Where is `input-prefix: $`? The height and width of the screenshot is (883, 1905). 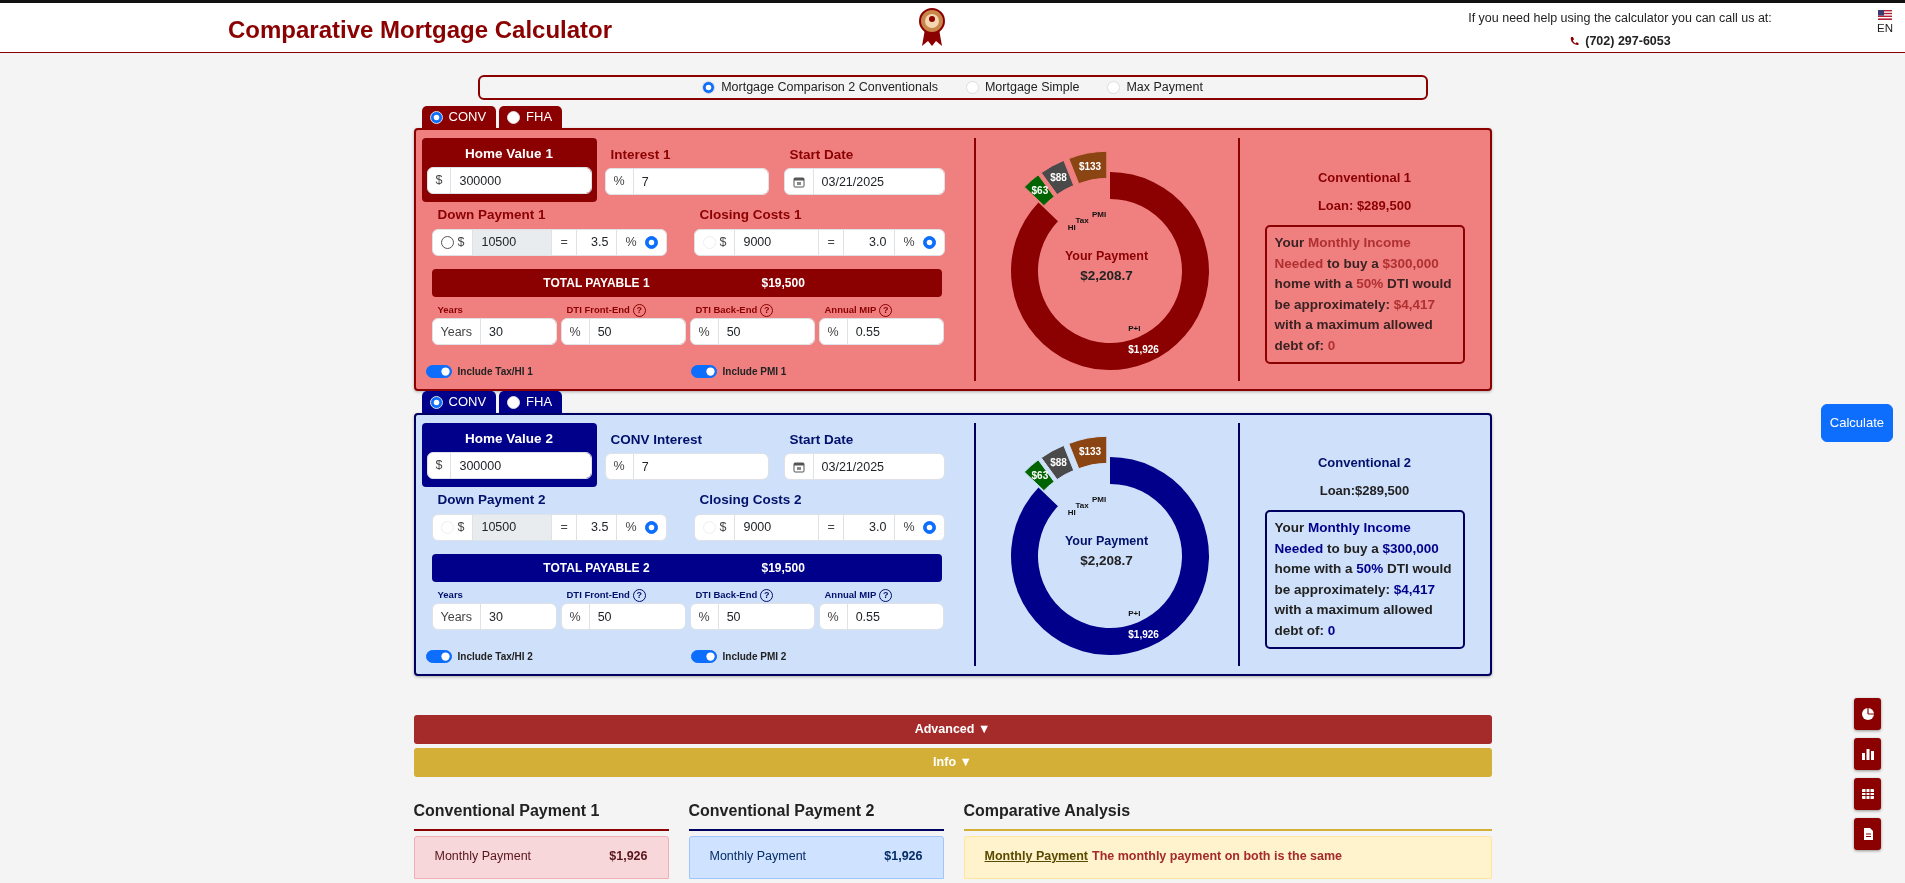 input-prefix: $ is located at coordinates (439, 181).